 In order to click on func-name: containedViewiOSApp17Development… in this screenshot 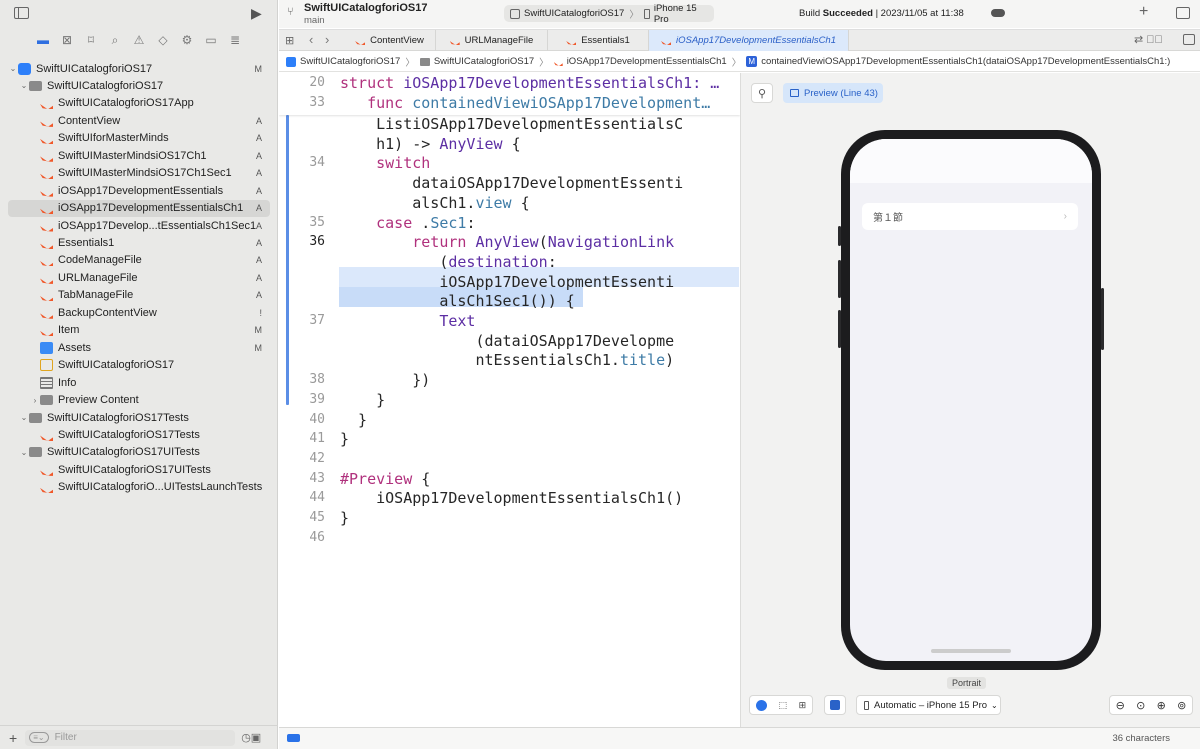, I will do `click(561, 103)`.